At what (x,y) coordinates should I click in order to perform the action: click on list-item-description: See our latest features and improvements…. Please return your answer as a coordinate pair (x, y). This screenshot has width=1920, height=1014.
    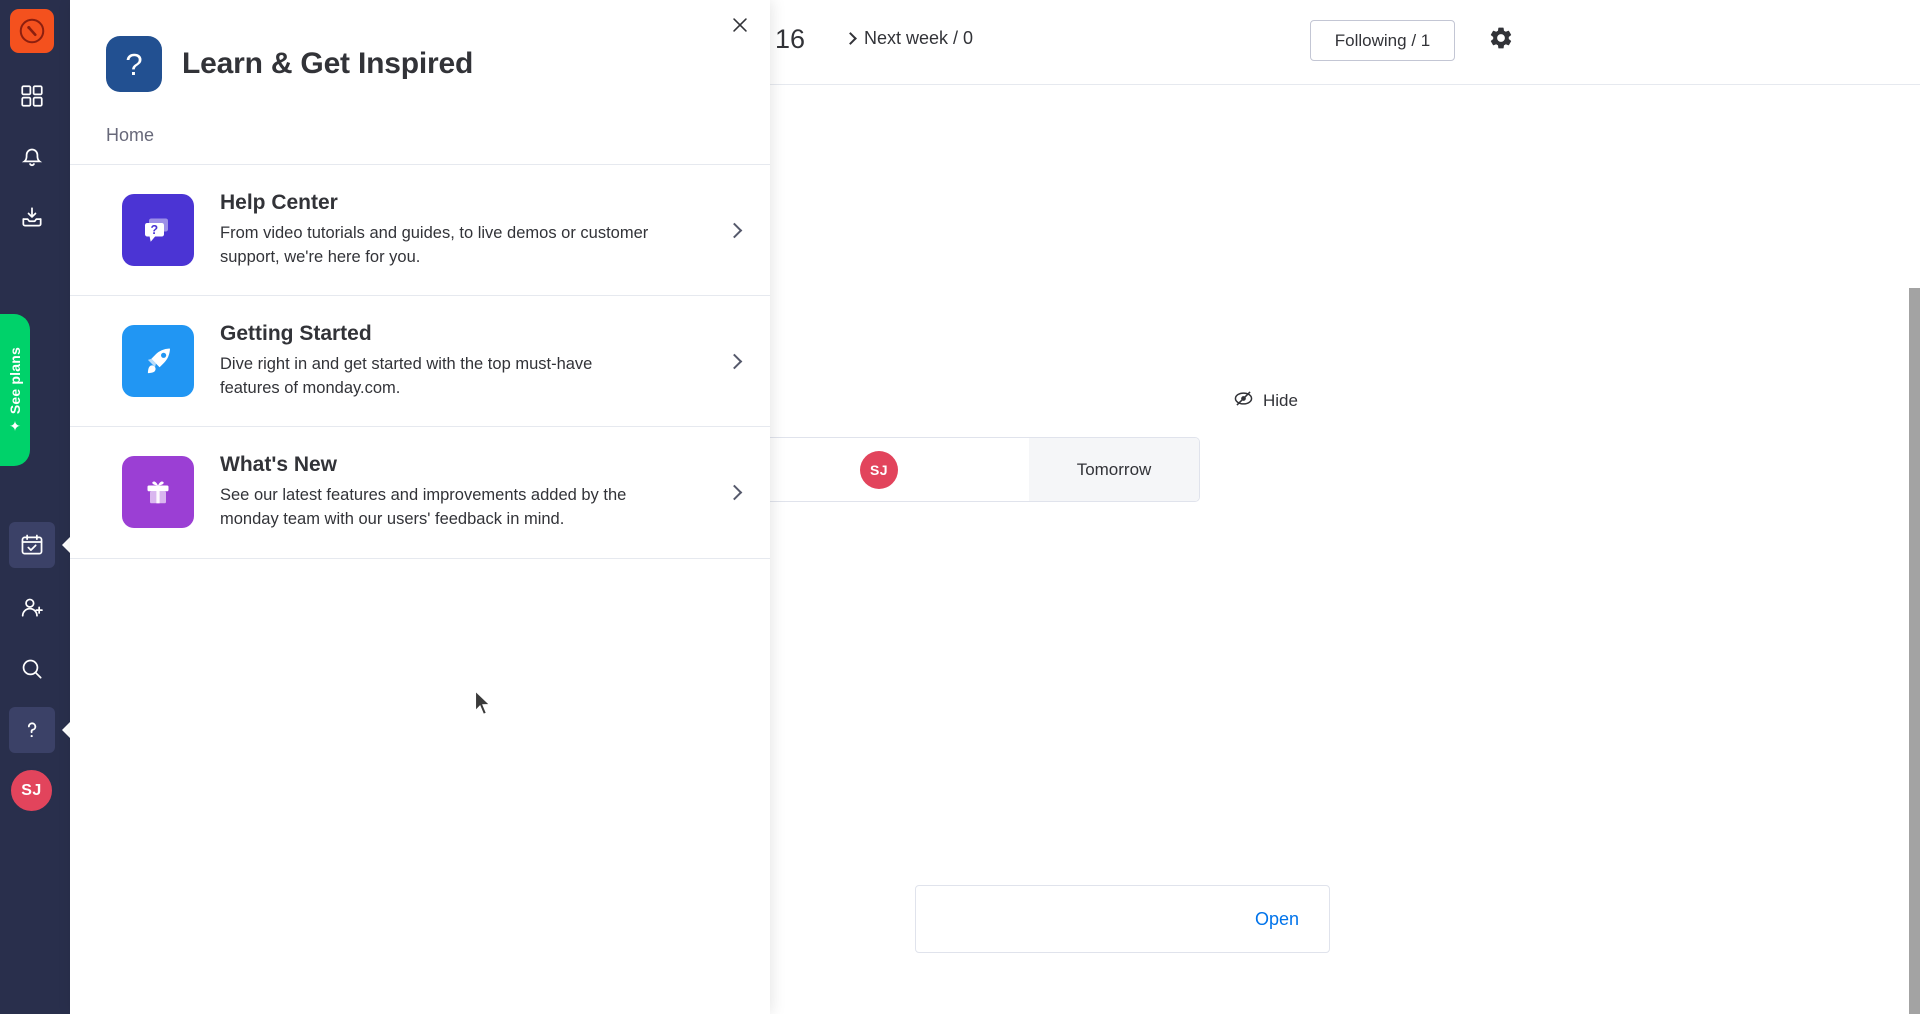
    Looking at the image, I should click on (423, 507).